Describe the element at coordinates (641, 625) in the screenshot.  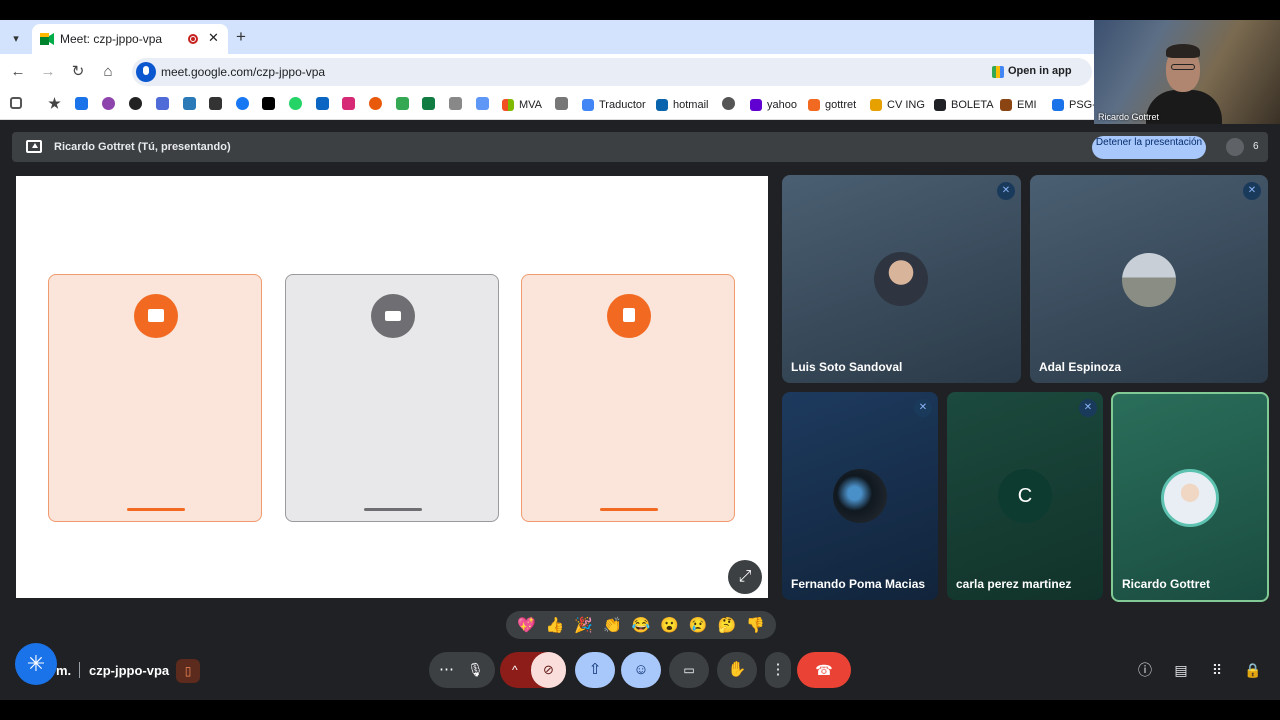
I see `laugh-reaction-icon: 😂` at that location.